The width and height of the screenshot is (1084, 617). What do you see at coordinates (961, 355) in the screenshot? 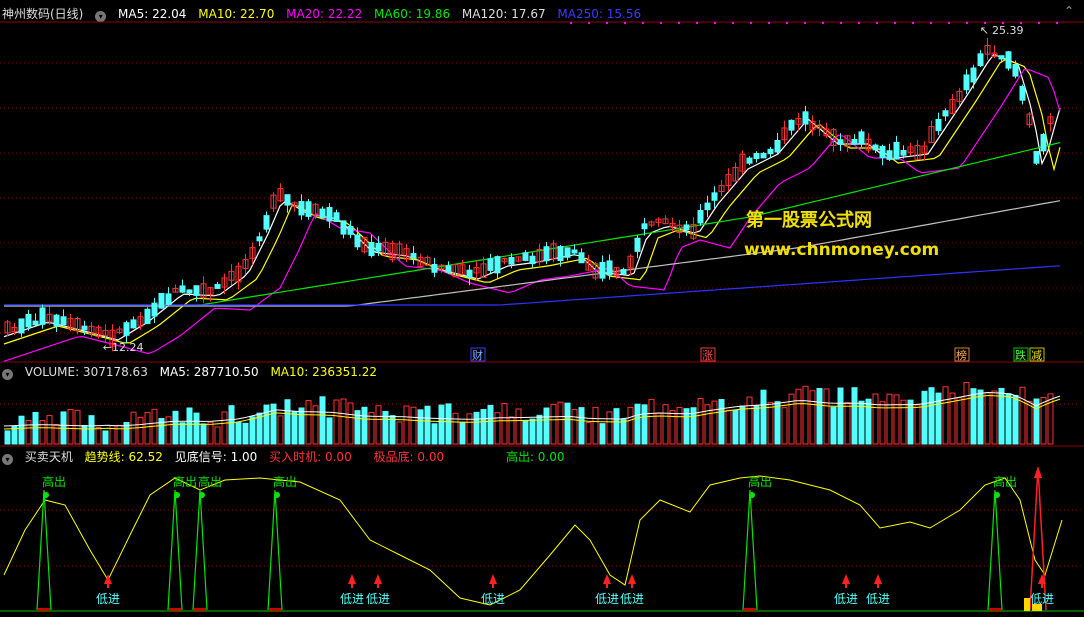
I see `event-marker-rank: 榜` at bounding box center [961, 355].